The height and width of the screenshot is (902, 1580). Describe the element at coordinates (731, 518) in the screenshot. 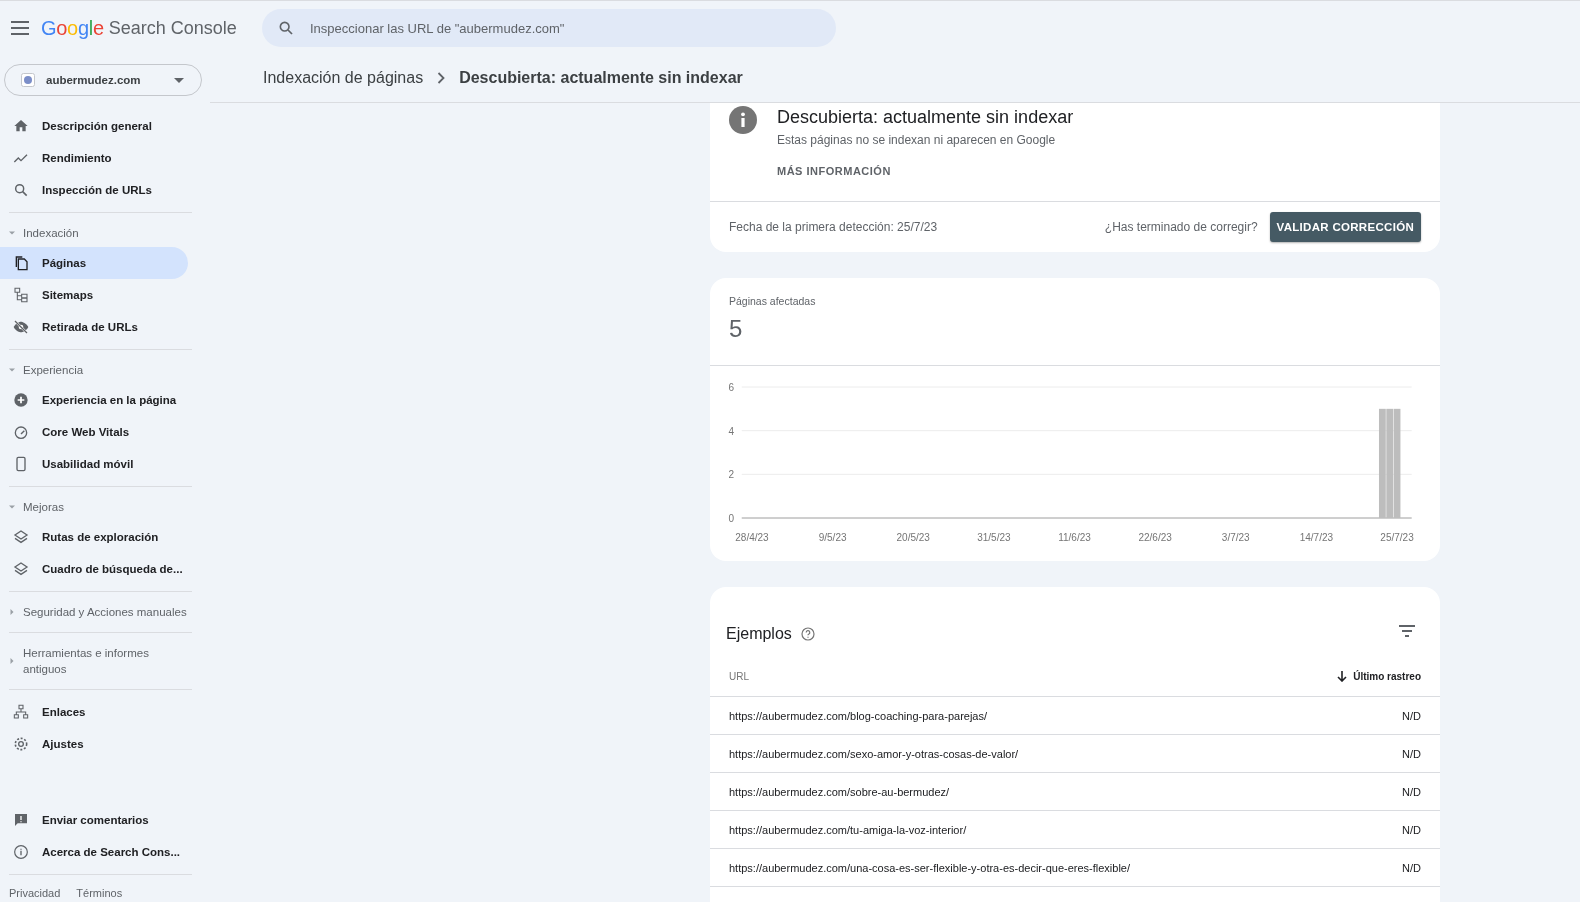

I see `y-tick-label: 0` at that location.